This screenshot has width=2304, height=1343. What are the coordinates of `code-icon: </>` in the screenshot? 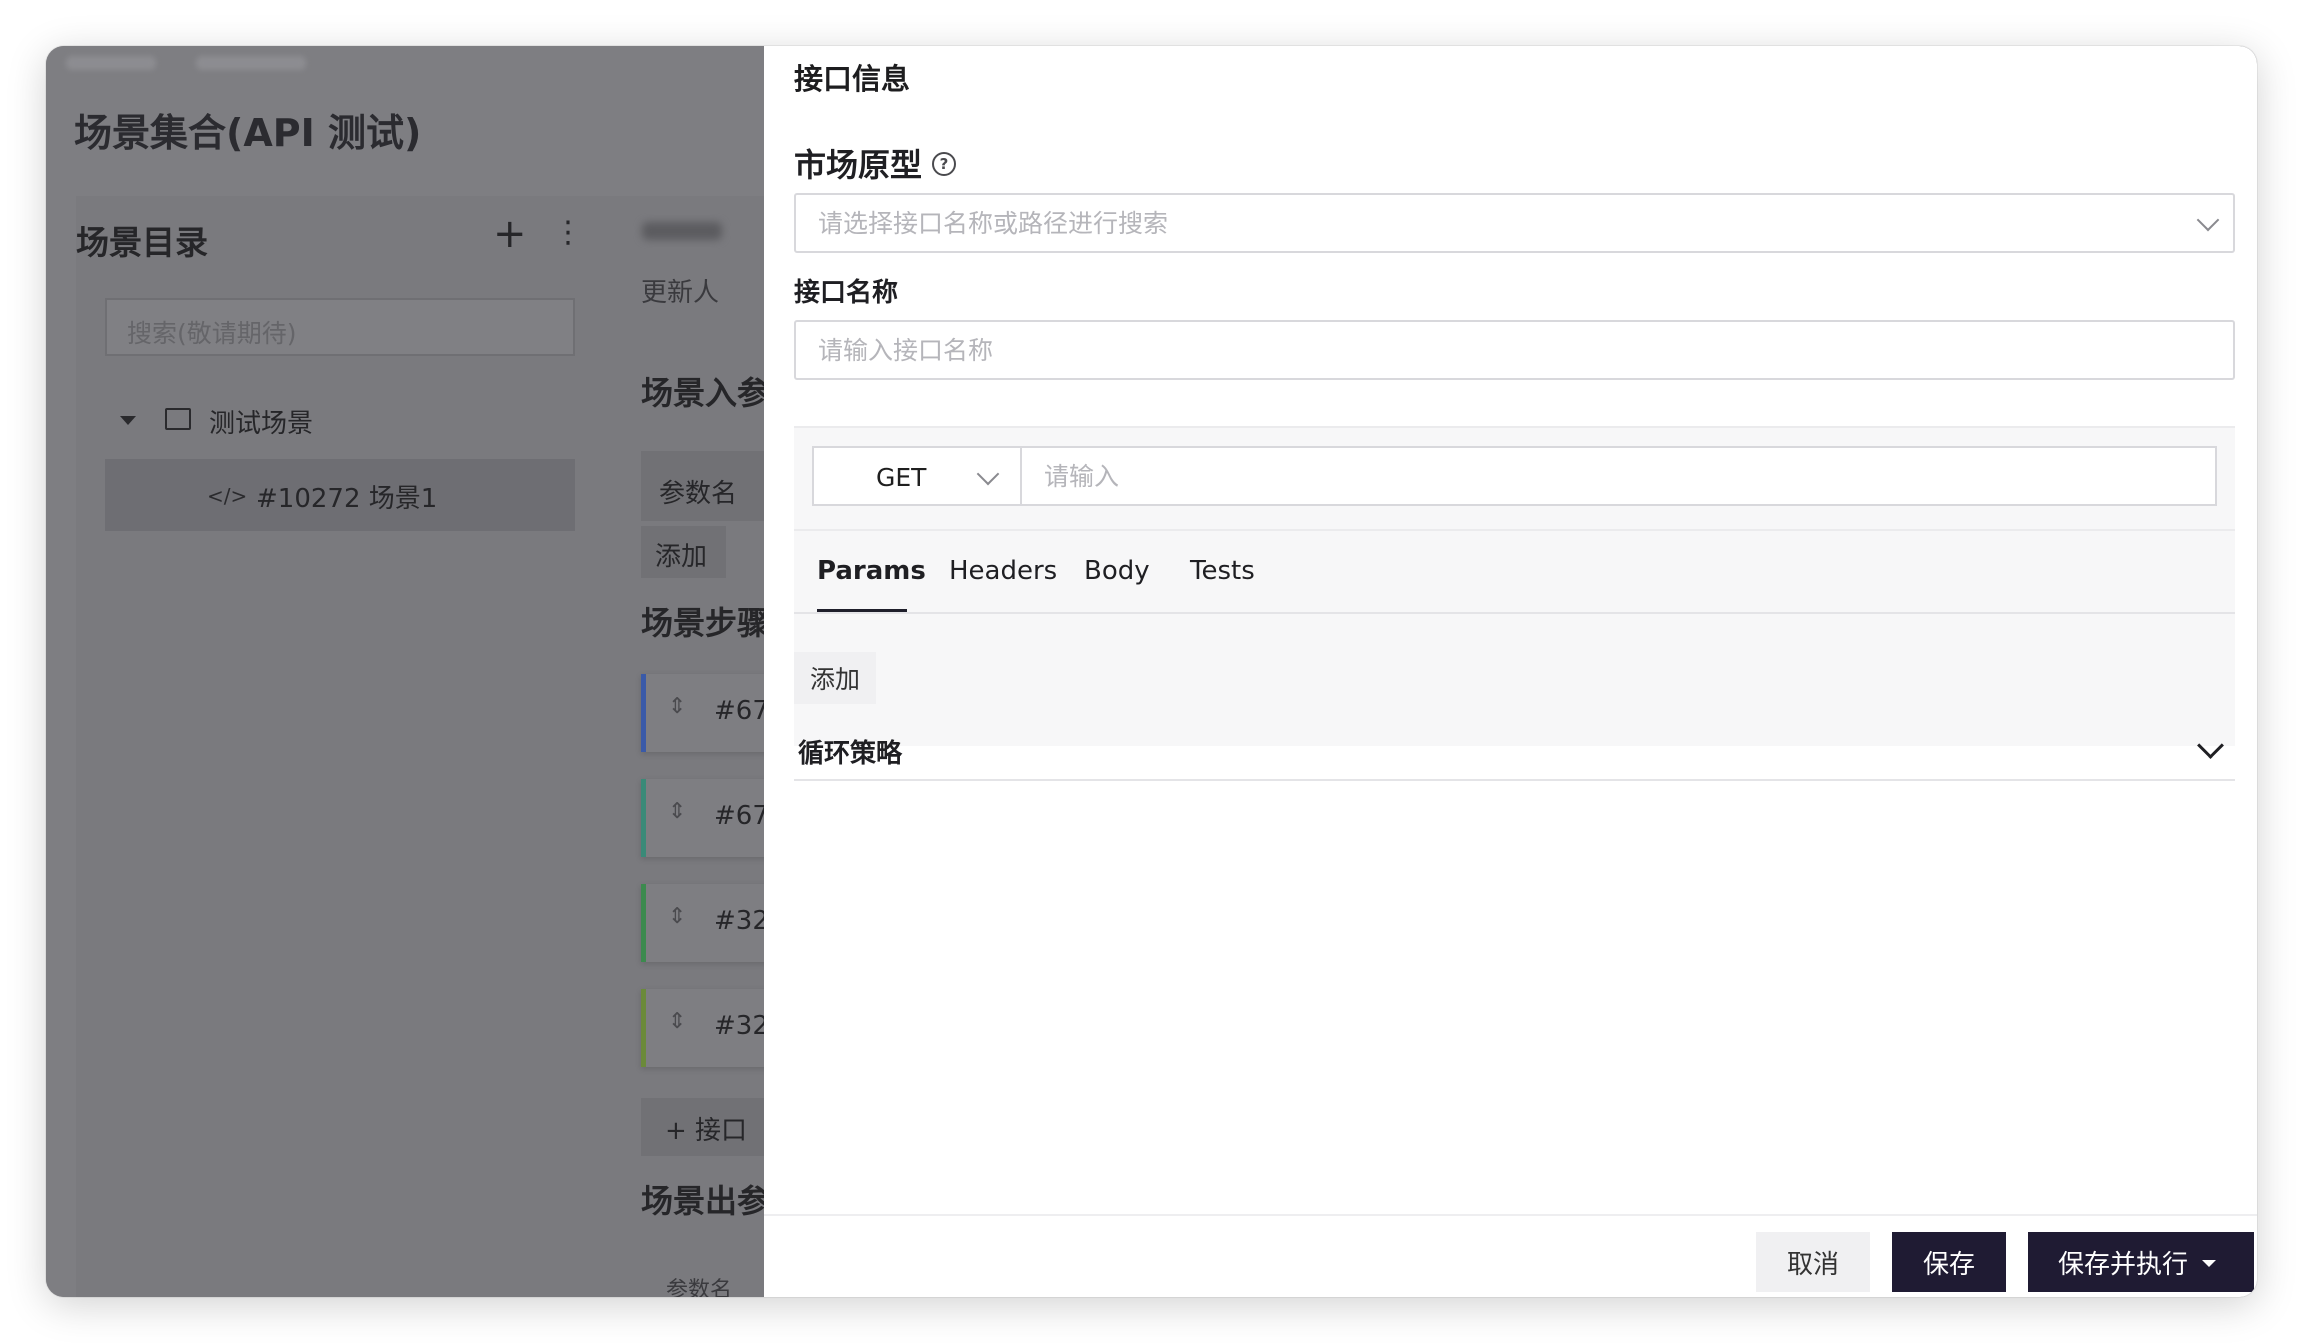 It's located at (227, 496).